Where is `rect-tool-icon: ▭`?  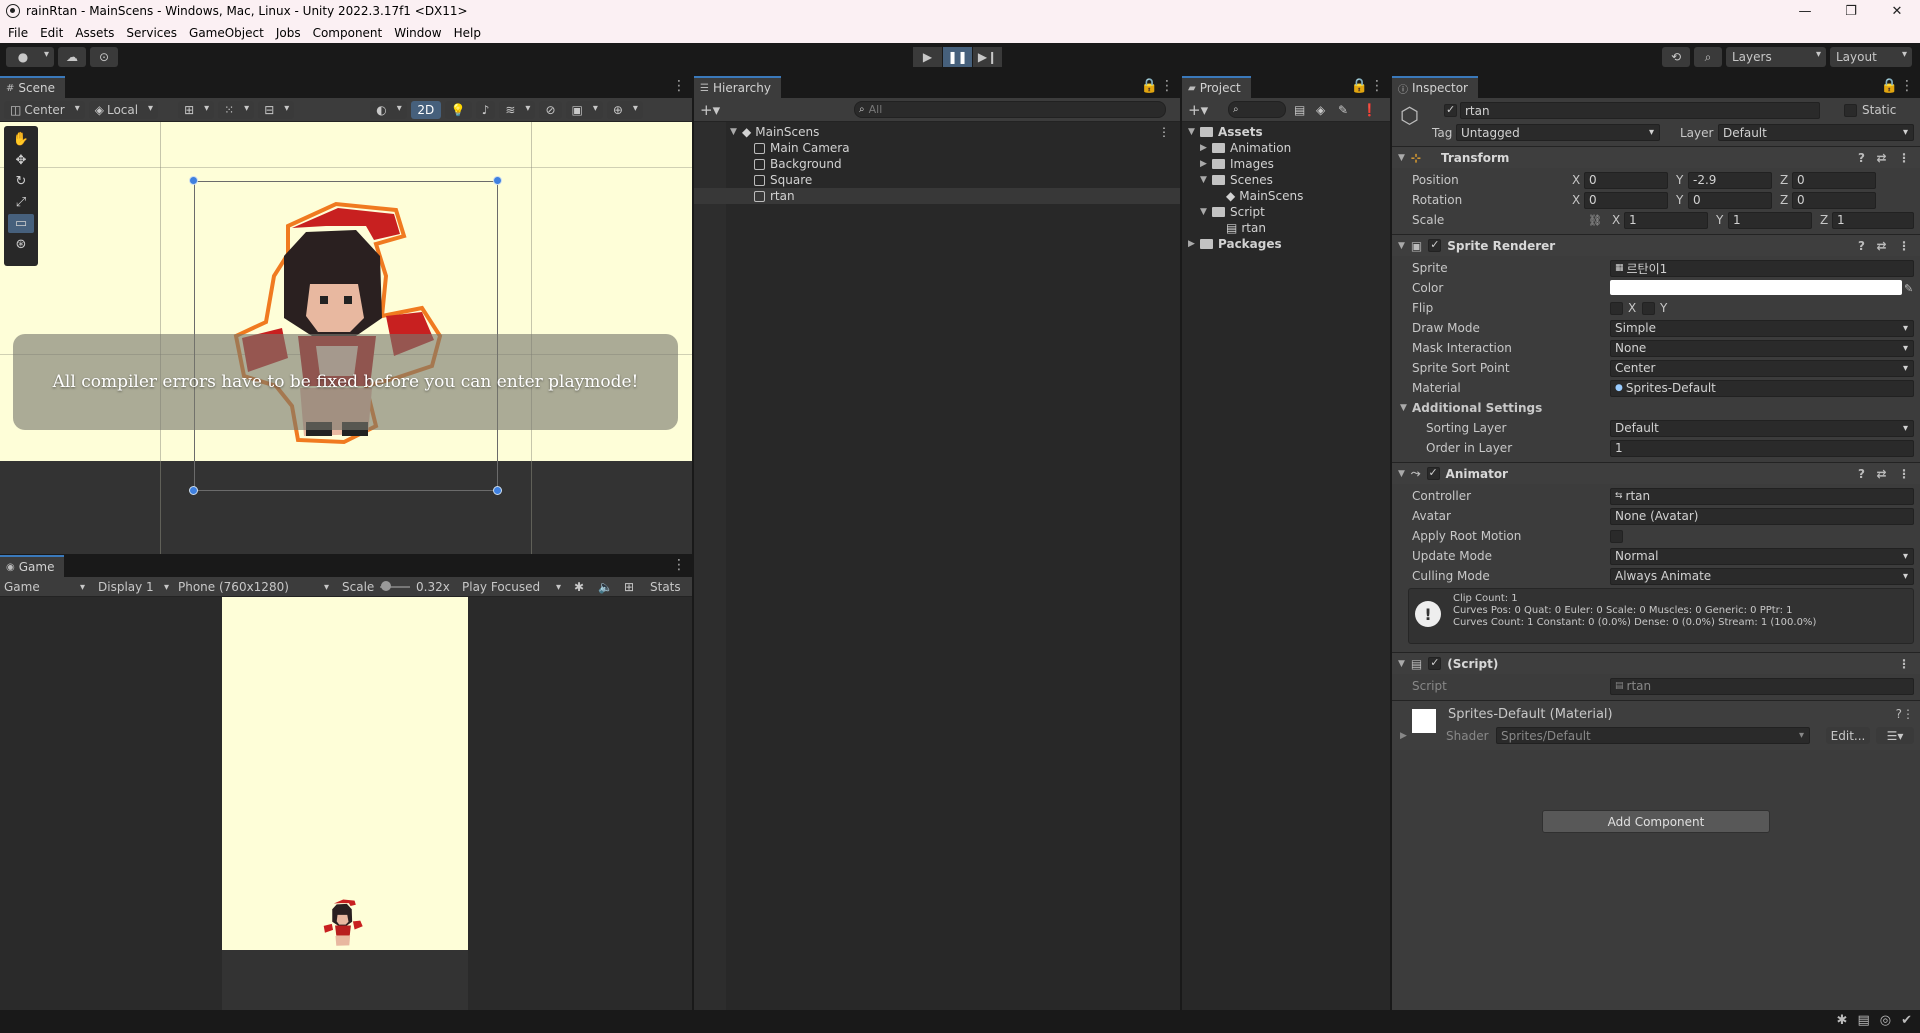 rect-tool-icon: ▭ is located at coordinates (21, 223).